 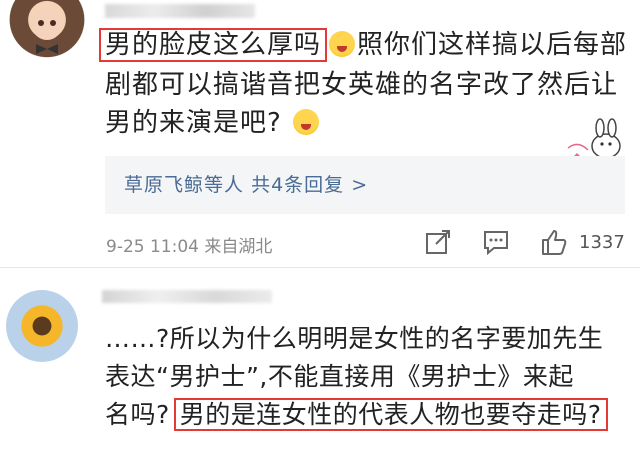 I want to click on highlighted-phrase: 男的脸皮这么厚吗, so click(x=213, y=45).